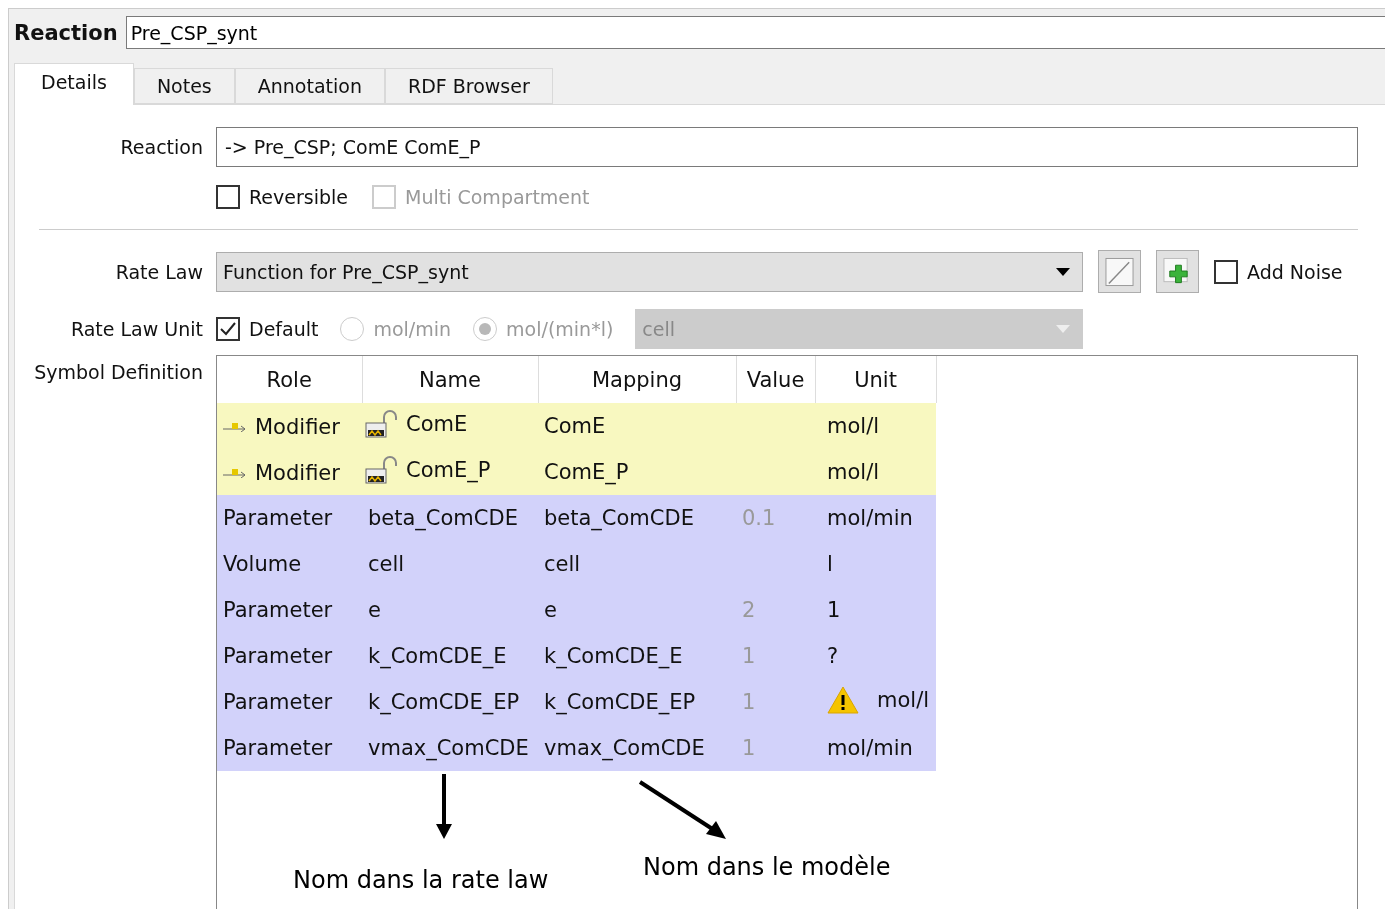 Image resolution: width=1385 pixels, height=909 pixels. What do you see at coordinates (787, 147) in the screenshot?
I see `reaction-equation-field: -> Pre_CSP; ComE ComE_P` at bounding box center [787, 147].